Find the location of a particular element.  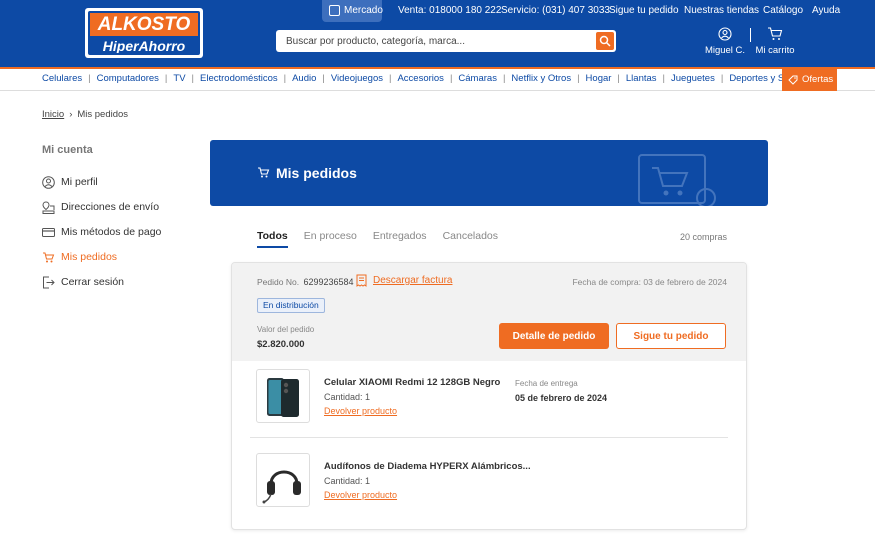

user-name: Miguel C. is located at coordinates (725, 50).